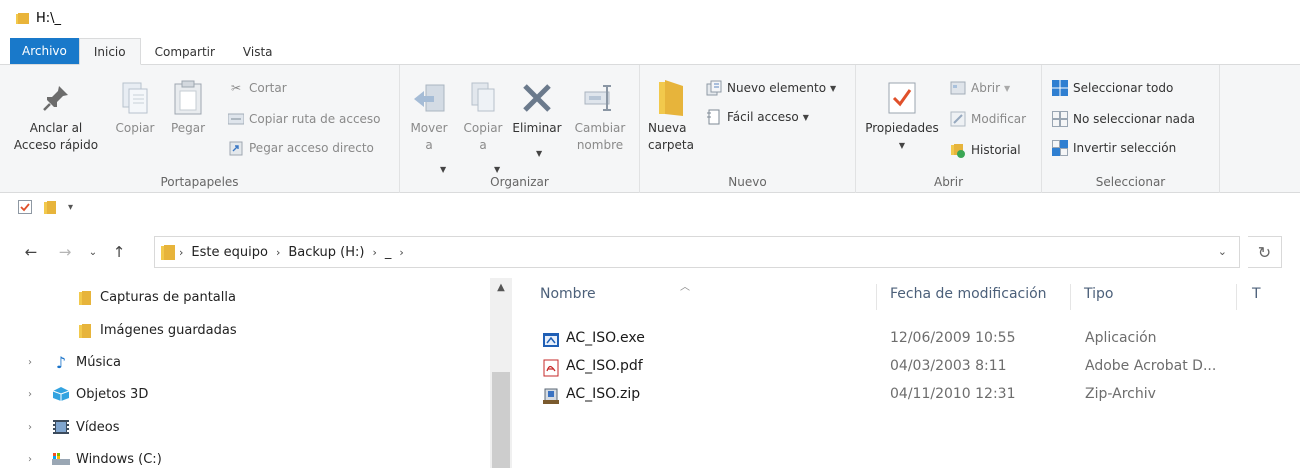 The image size is (1300, 468). What do you see at coordinates (697, 252) in the screenshot?
I see `address-bar: › Este equipo › Backup (H:) › _ › ⌄` at bounding box center [697, 252].